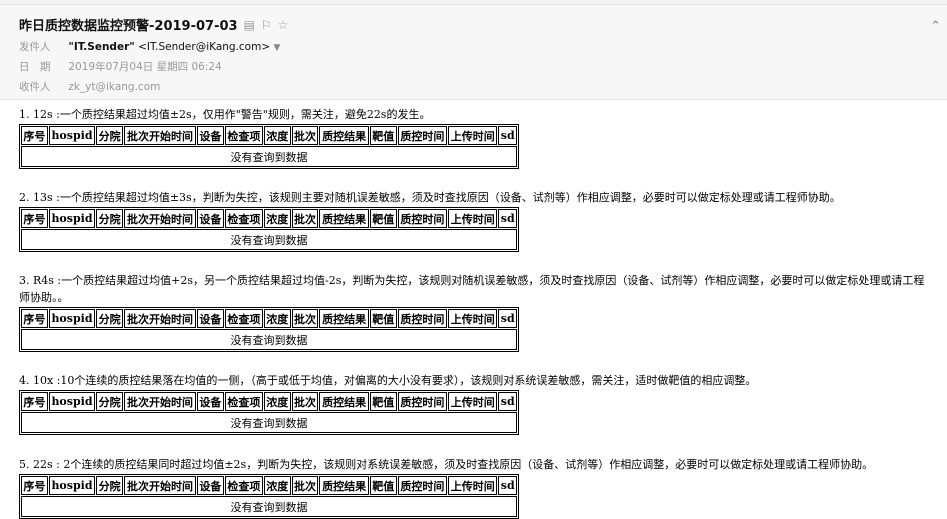 This screenshot has height=519, width=947. I want to click on date-row: 日 期 2019年07月04日 星期四 06:24, so click(120, 66).